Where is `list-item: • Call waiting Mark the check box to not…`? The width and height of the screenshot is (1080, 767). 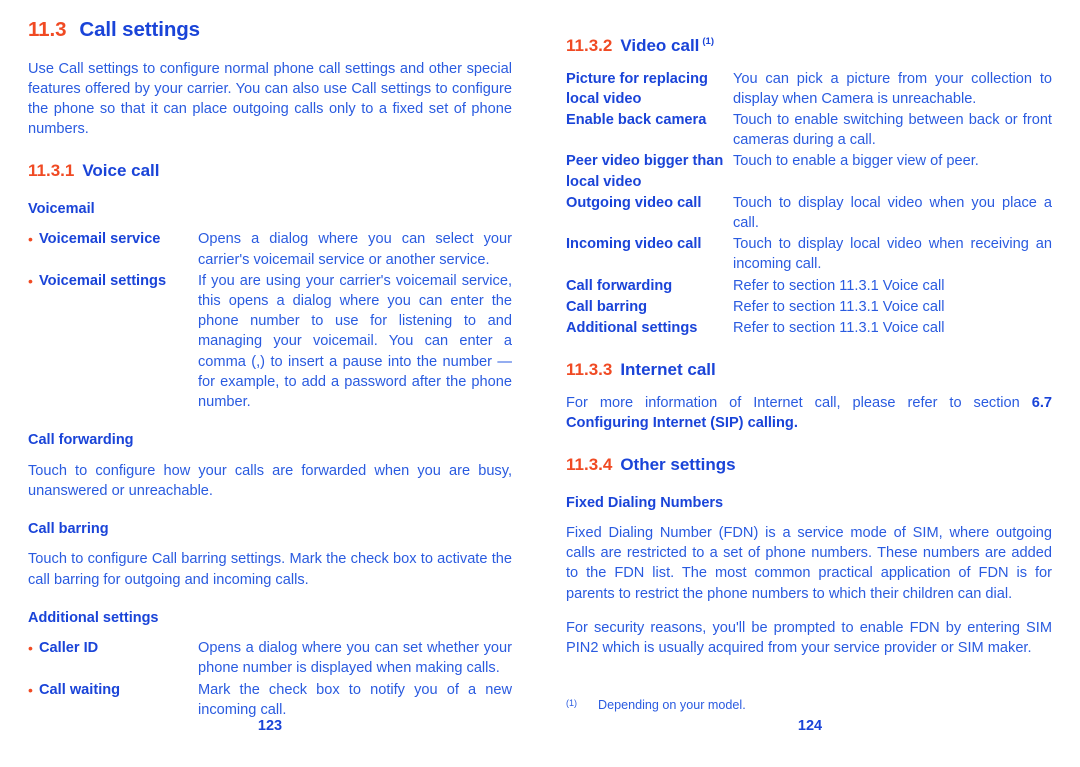 list-item: • Call waiting Mark the check box to not… is located at coordinates (270, 700).